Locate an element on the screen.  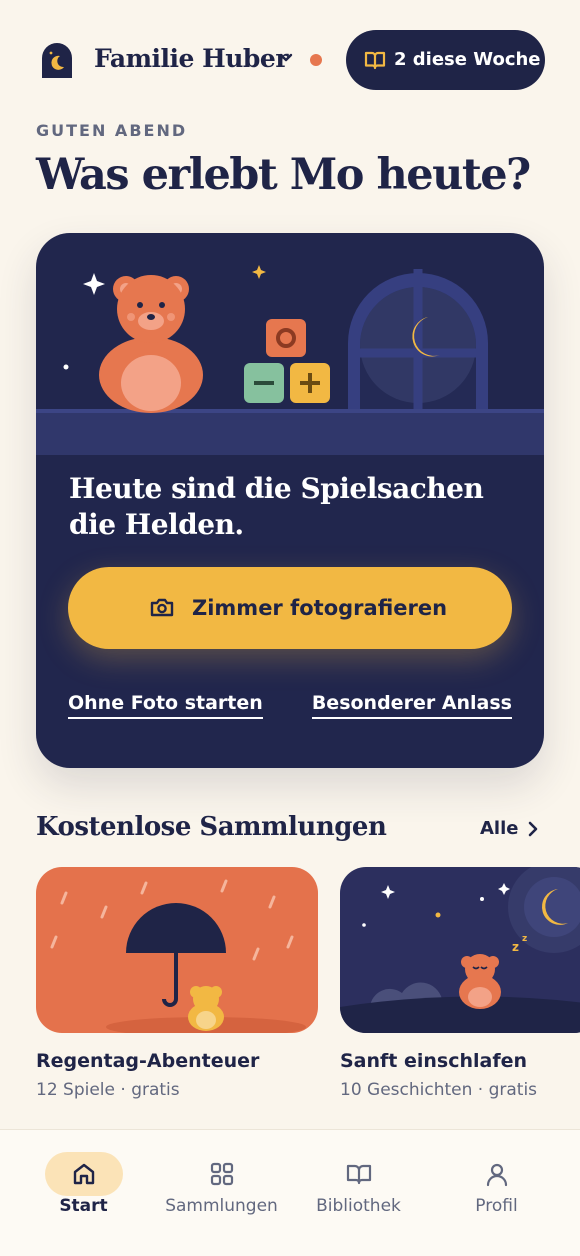
family-moon-icon is located at coordinates (57, 63).